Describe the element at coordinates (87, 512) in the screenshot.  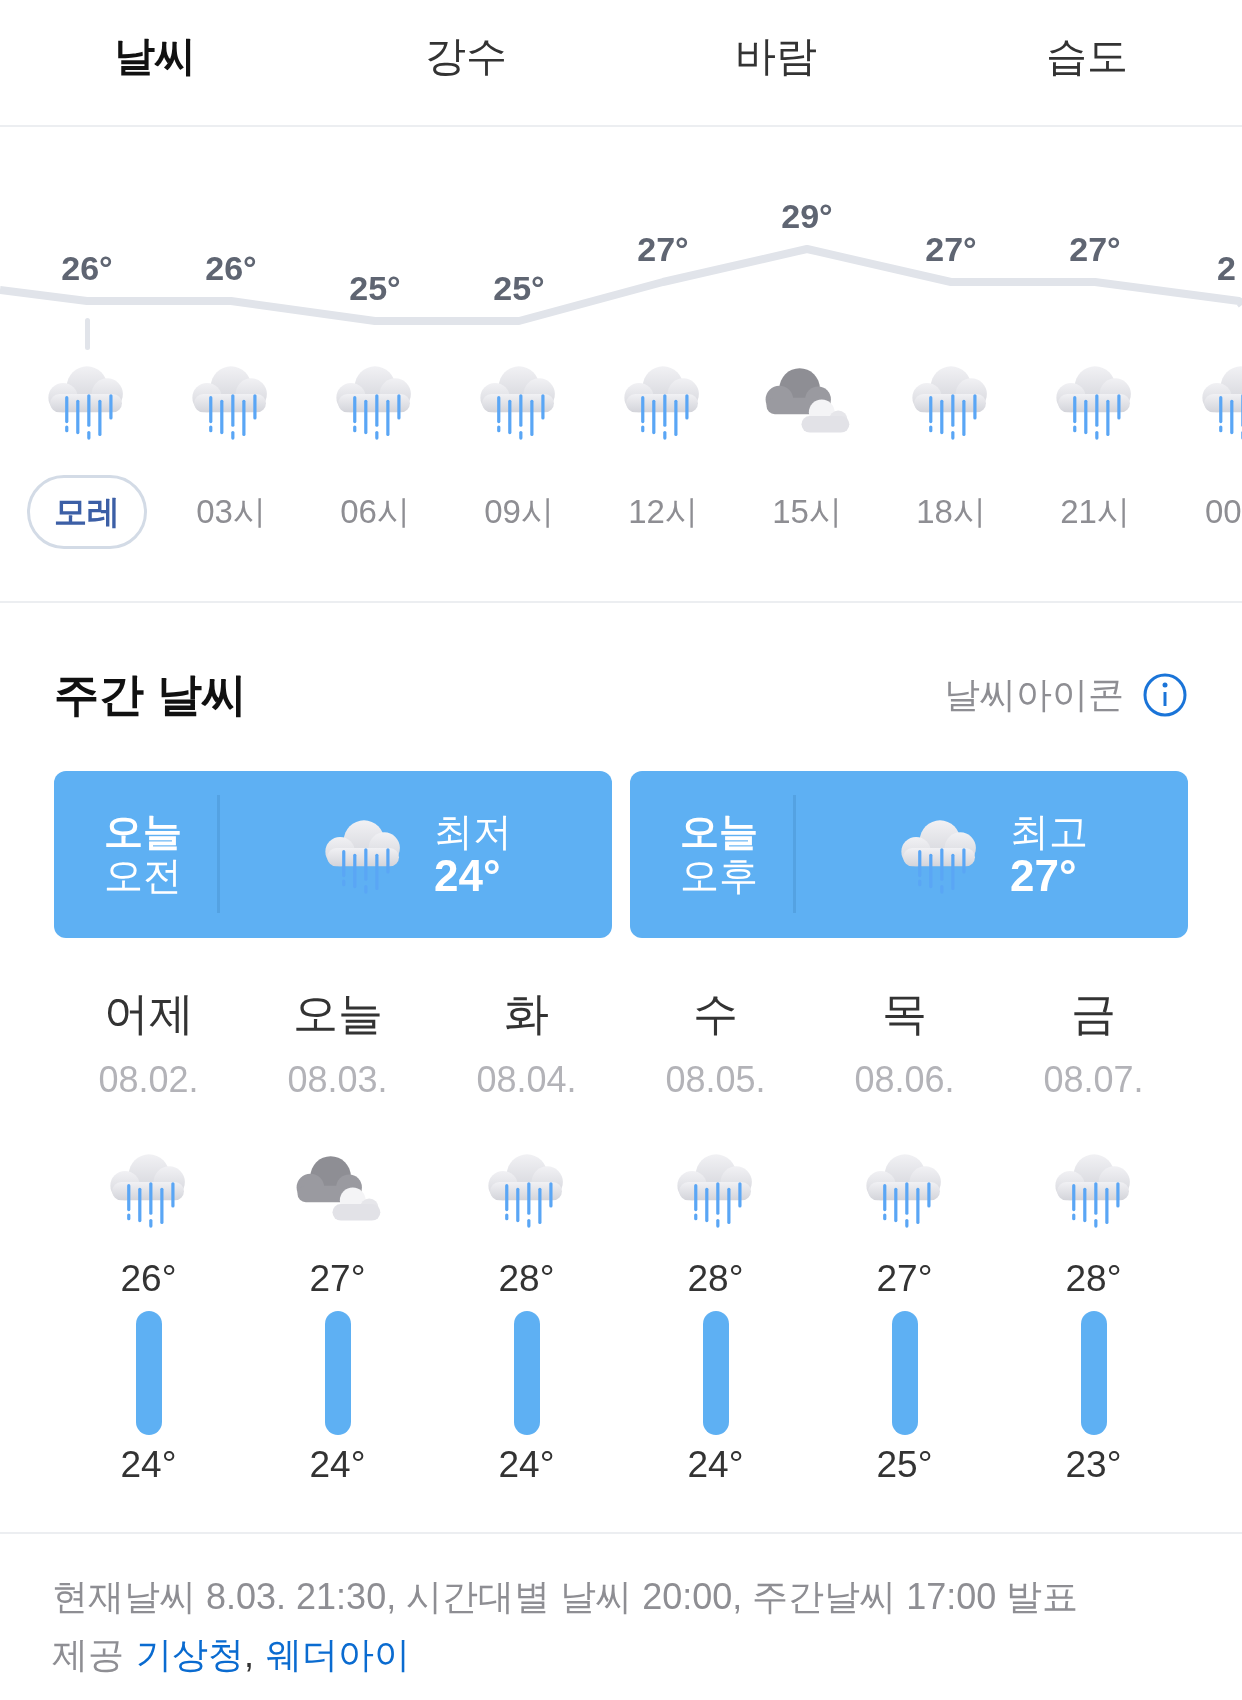
I see `selected-time-pill: 모레` at that location.